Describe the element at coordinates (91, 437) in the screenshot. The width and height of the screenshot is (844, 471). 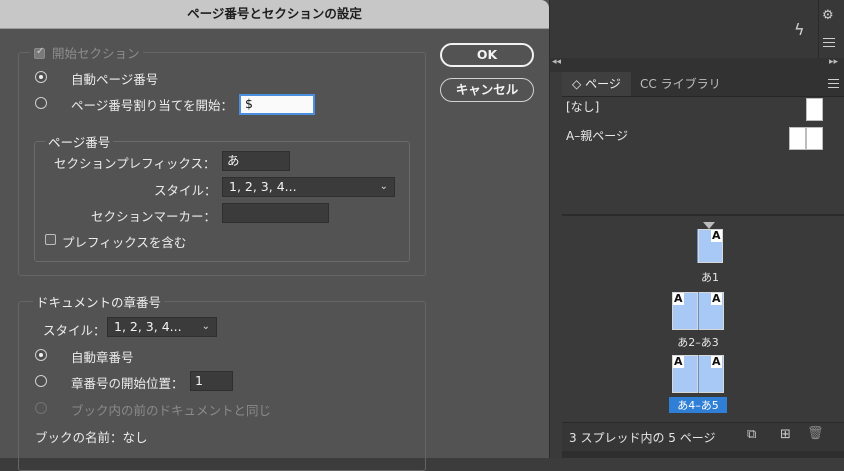
I see `book-name-text: ブックの名前：なし` at that location.